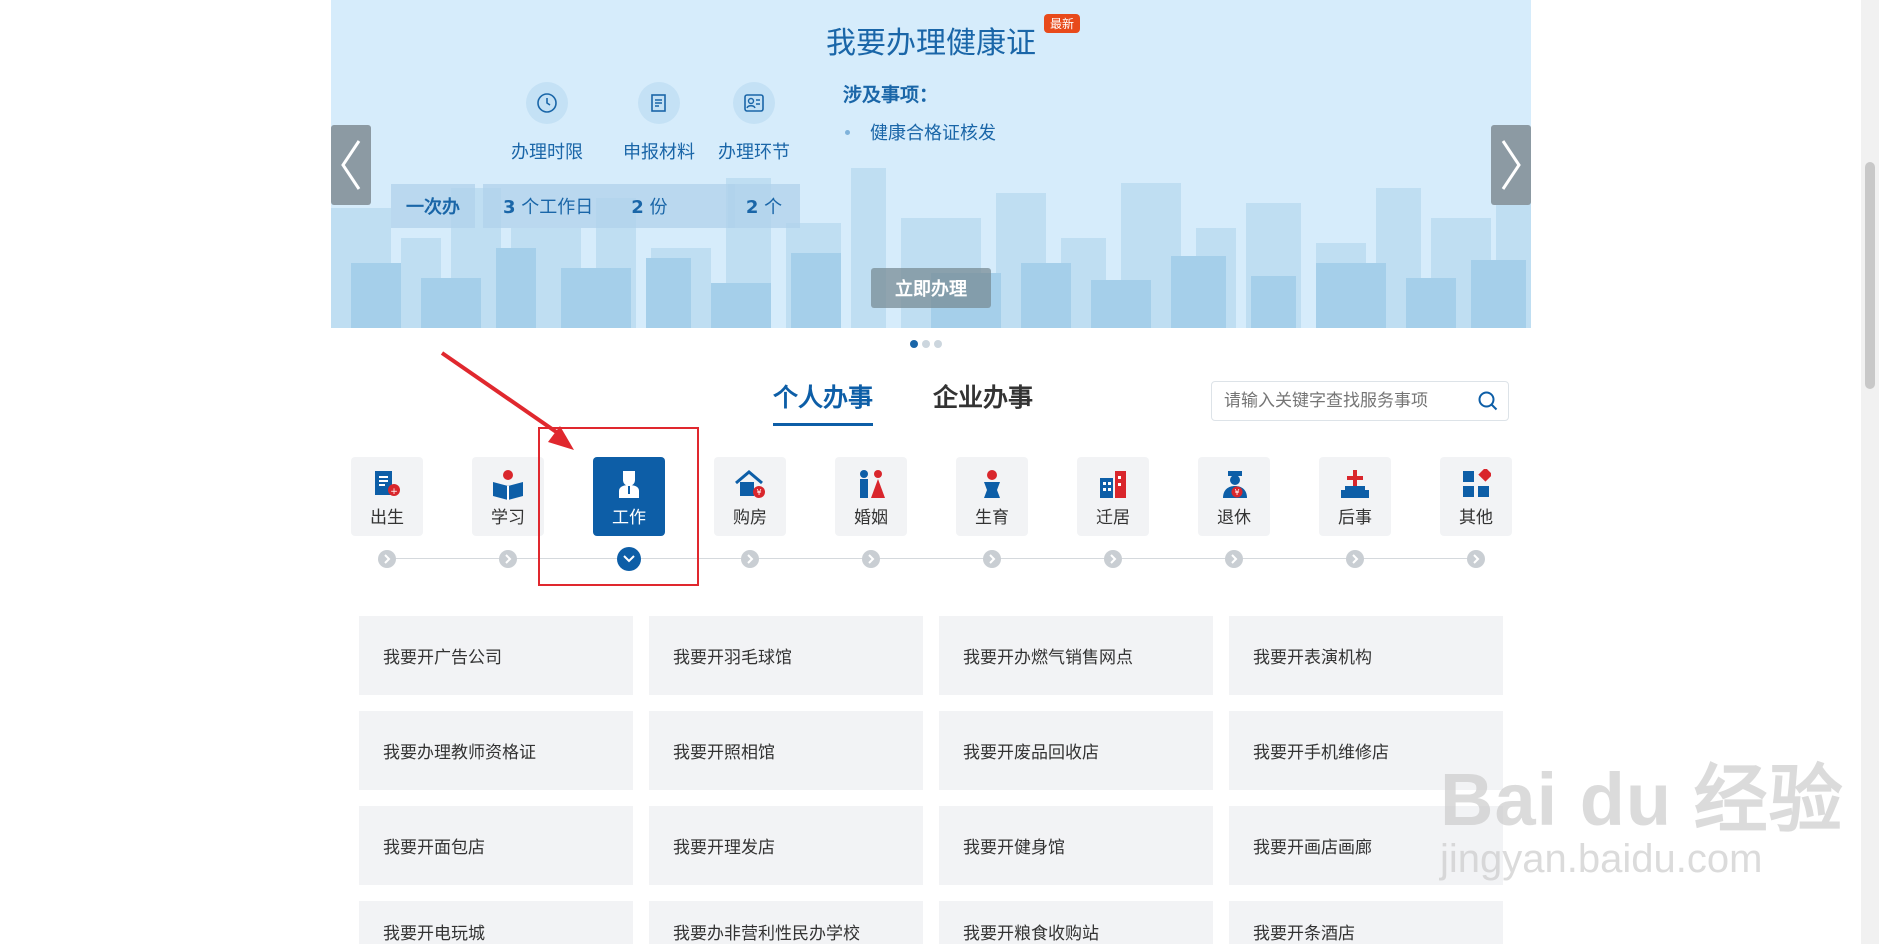  What do you see at coordinates (786, 655) in the screenshot?
I see `service-item: 我要开羽毛球馆` at bounding box center [786, 655].